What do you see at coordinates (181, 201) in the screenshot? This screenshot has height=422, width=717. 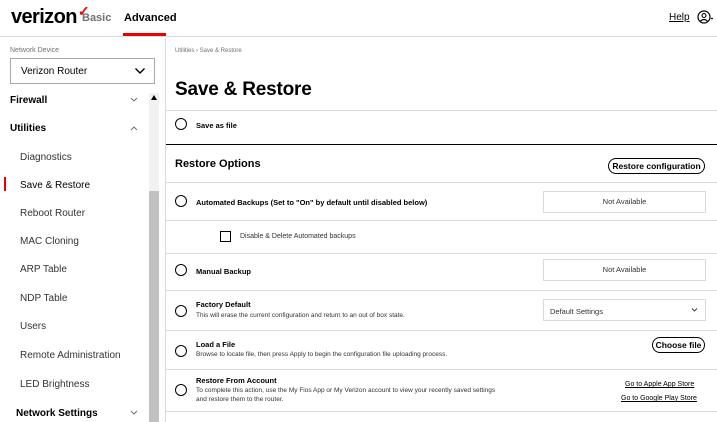 I see `automated-backups-radio` at bounding box center [181, 201].